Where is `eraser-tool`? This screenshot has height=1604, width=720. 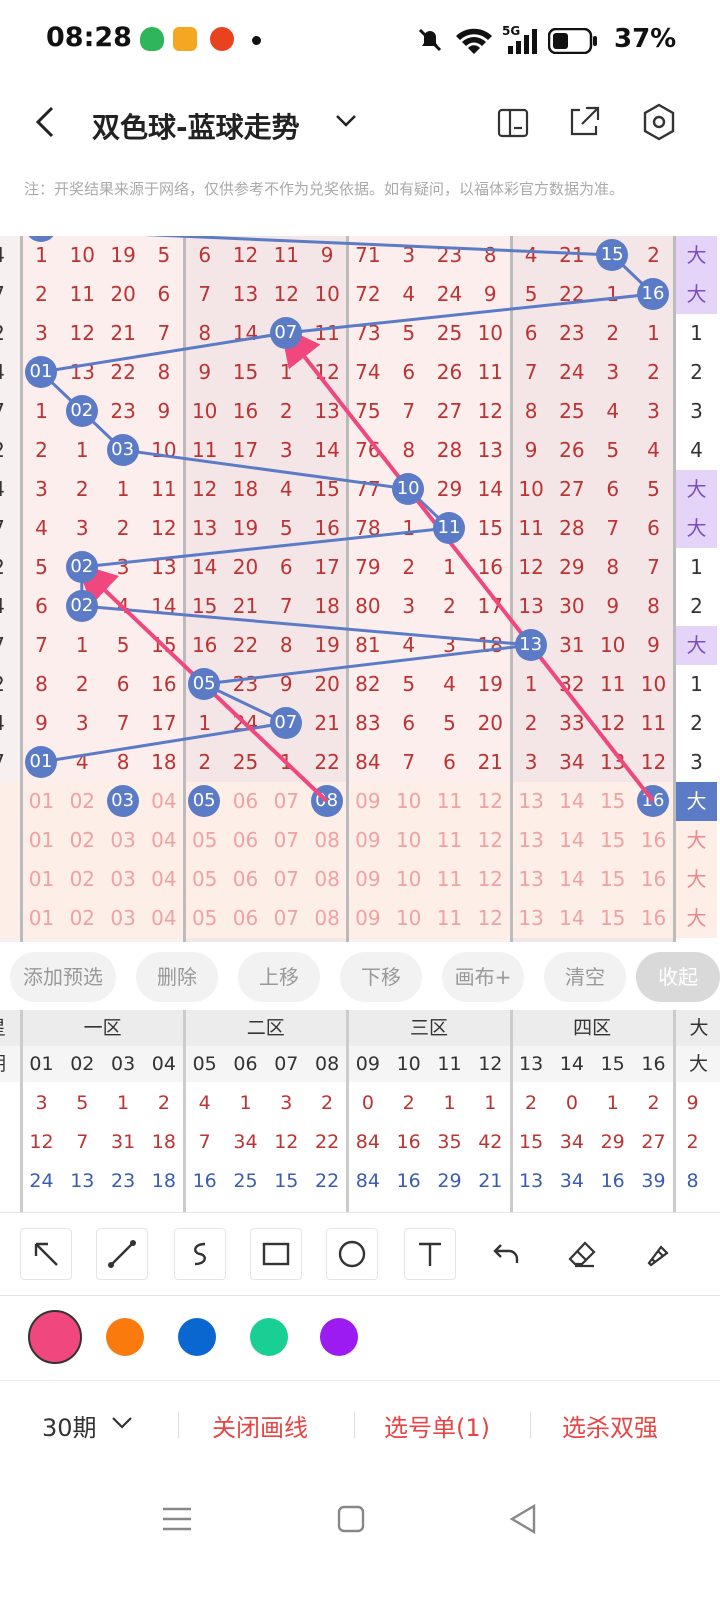 eraser-tool is located at coordinates (582, 1254).